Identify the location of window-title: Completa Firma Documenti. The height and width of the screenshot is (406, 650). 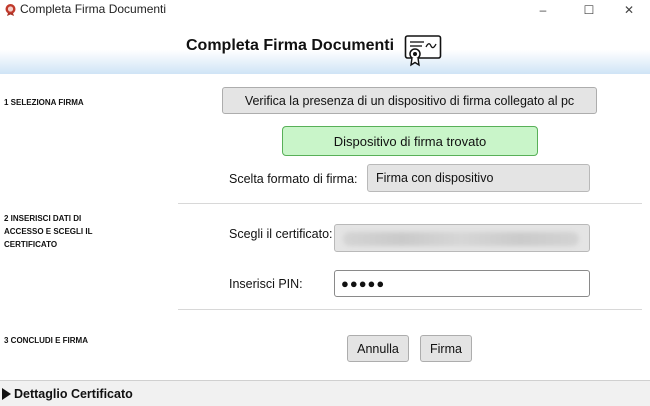
(93, 9).